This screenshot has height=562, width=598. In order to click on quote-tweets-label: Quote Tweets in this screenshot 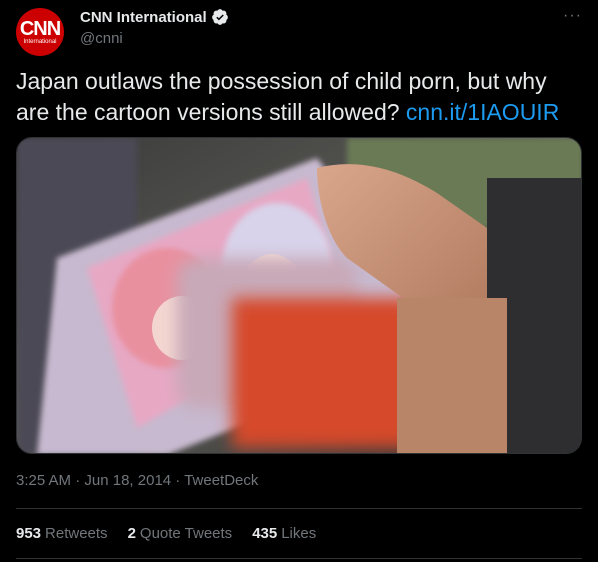, I will do `click(186, 533)`.